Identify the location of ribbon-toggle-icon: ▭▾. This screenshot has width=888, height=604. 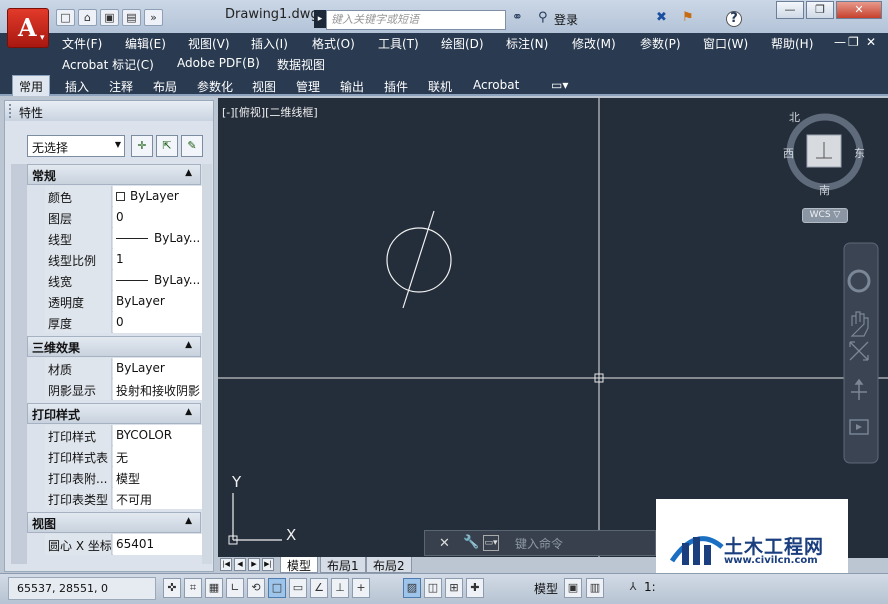
(559, 85).